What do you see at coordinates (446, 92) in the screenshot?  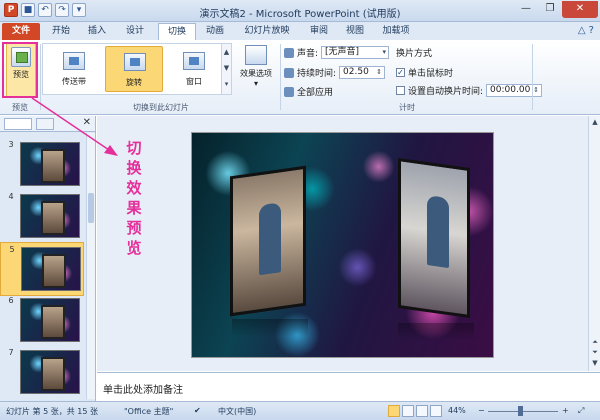 I see `auto-advance-label: 设置自动换片时间:` at bounding box center [446, 92].